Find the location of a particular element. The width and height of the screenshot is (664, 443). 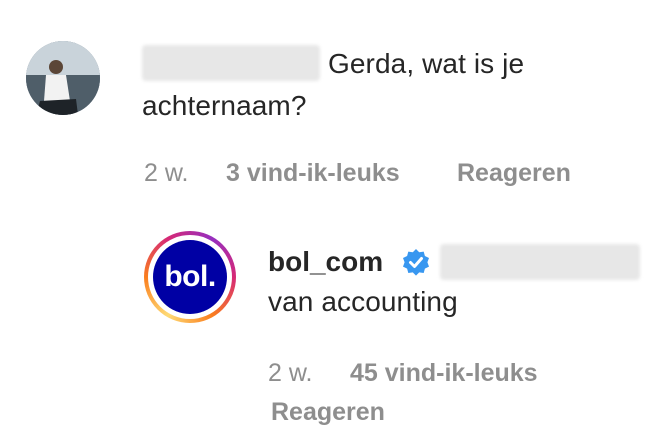

comment-likes-count: 3 vind-ik-leuks is located at coordinates (313, 173).